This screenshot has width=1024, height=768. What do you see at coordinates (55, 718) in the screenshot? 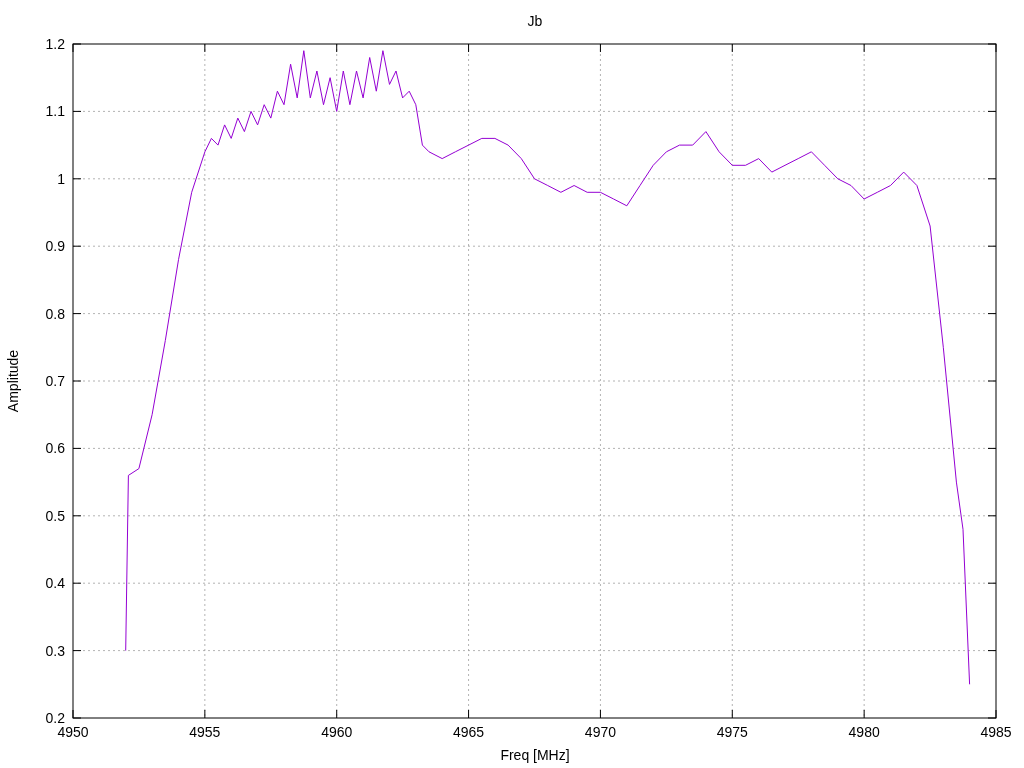
I see `tick-label: 0.2` at bounding box center [55, 718].